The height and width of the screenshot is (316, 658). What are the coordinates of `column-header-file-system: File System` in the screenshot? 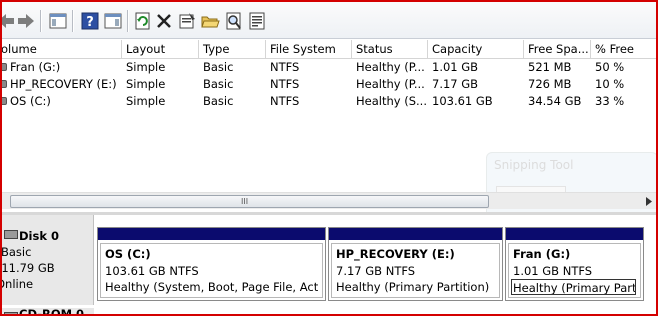 It's located at (309, 49).